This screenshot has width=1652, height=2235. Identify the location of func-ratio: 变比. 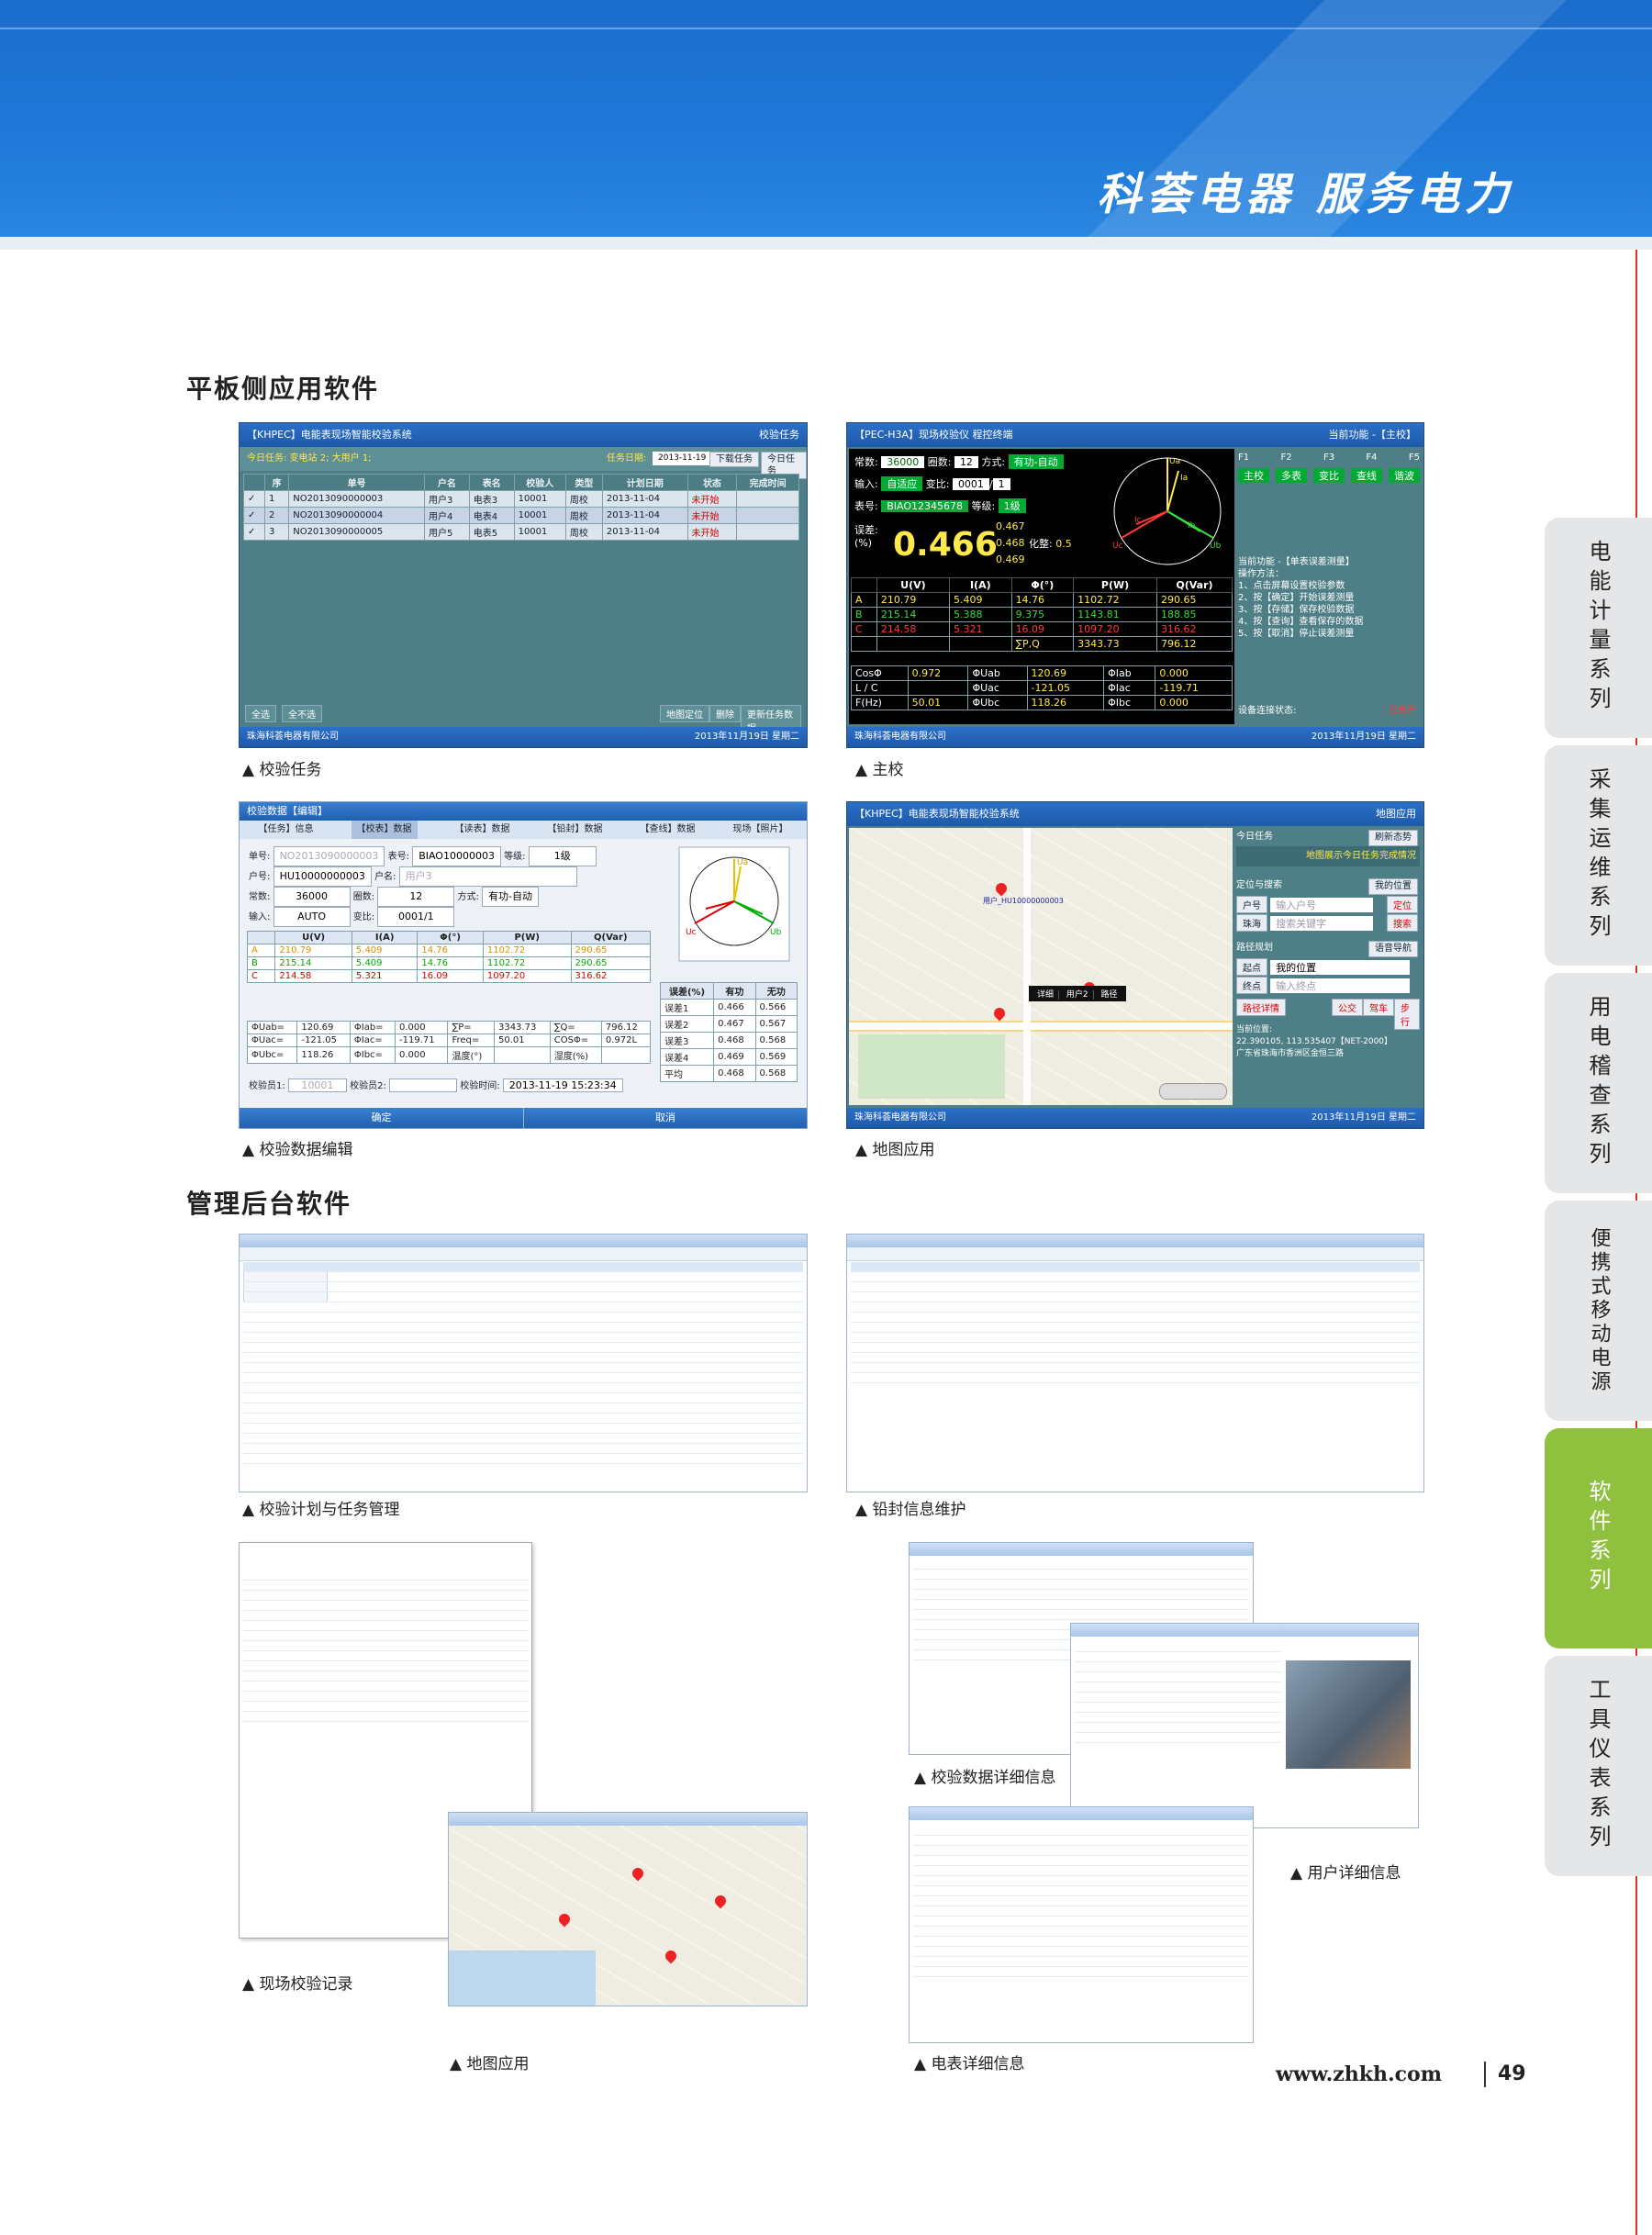
(1329, 475).